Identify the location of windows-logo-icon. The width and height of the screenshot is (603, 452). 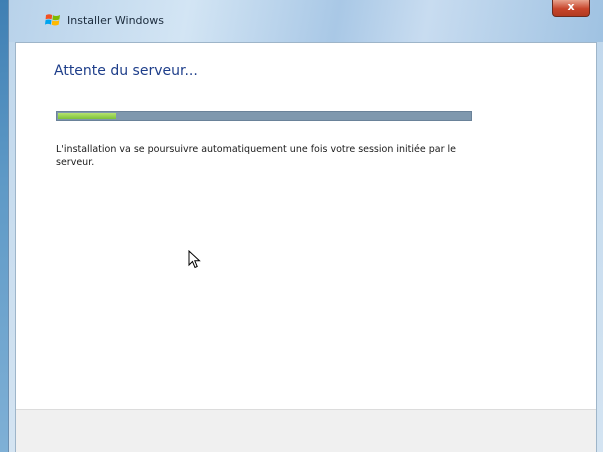
(52, 20).